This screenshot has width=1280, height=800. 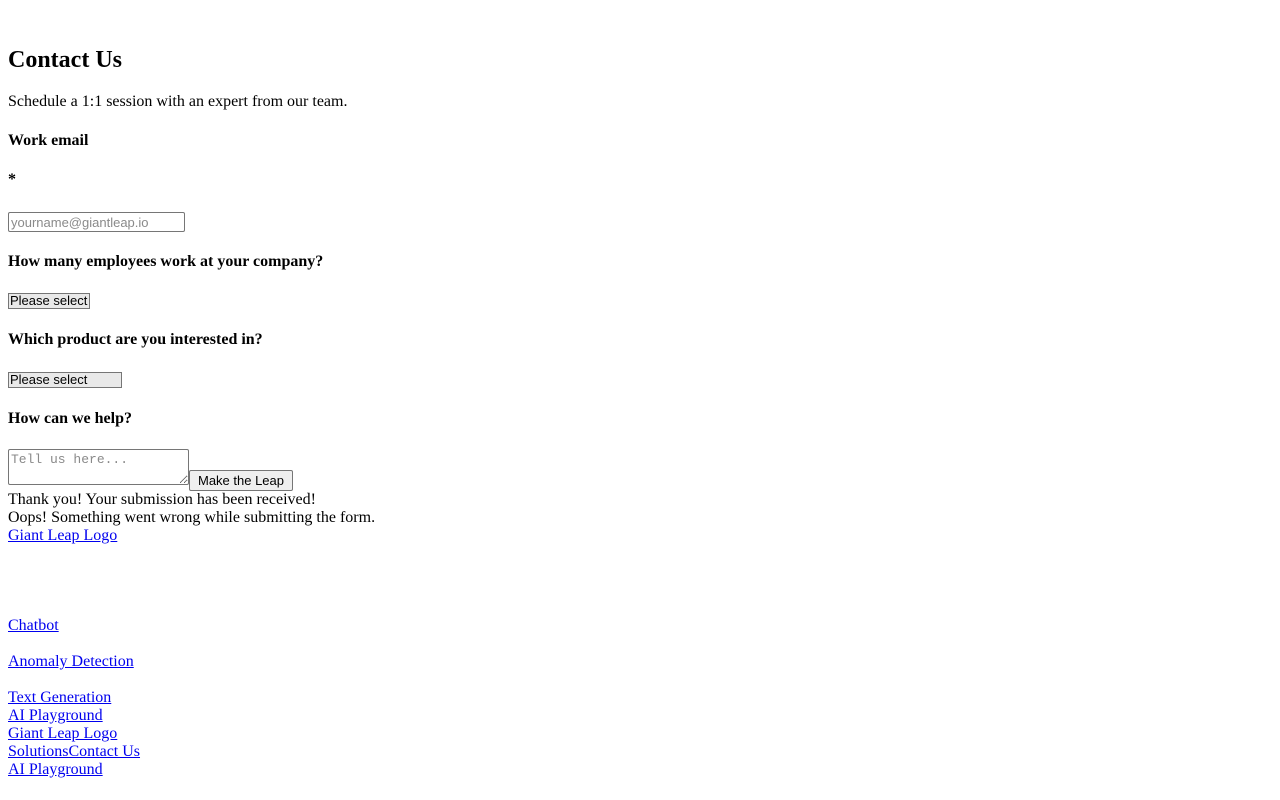 I want to click on page-title: Contact Us, so click(x=65, y=60).